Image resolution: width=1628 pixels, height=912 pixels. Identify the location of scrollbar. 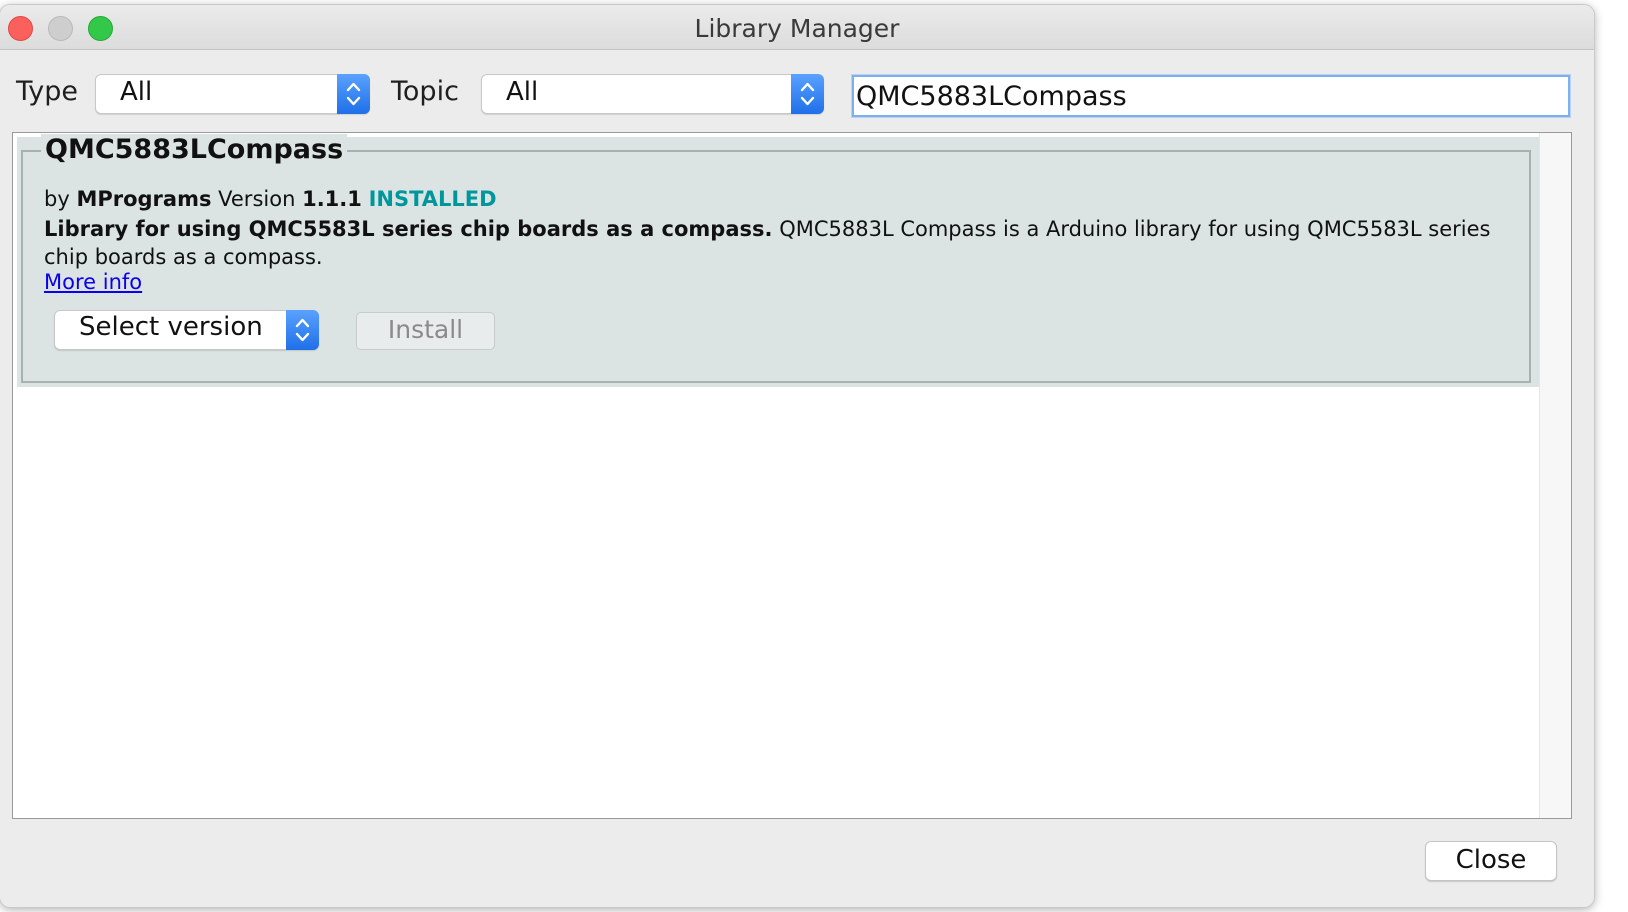
(1555, 475).